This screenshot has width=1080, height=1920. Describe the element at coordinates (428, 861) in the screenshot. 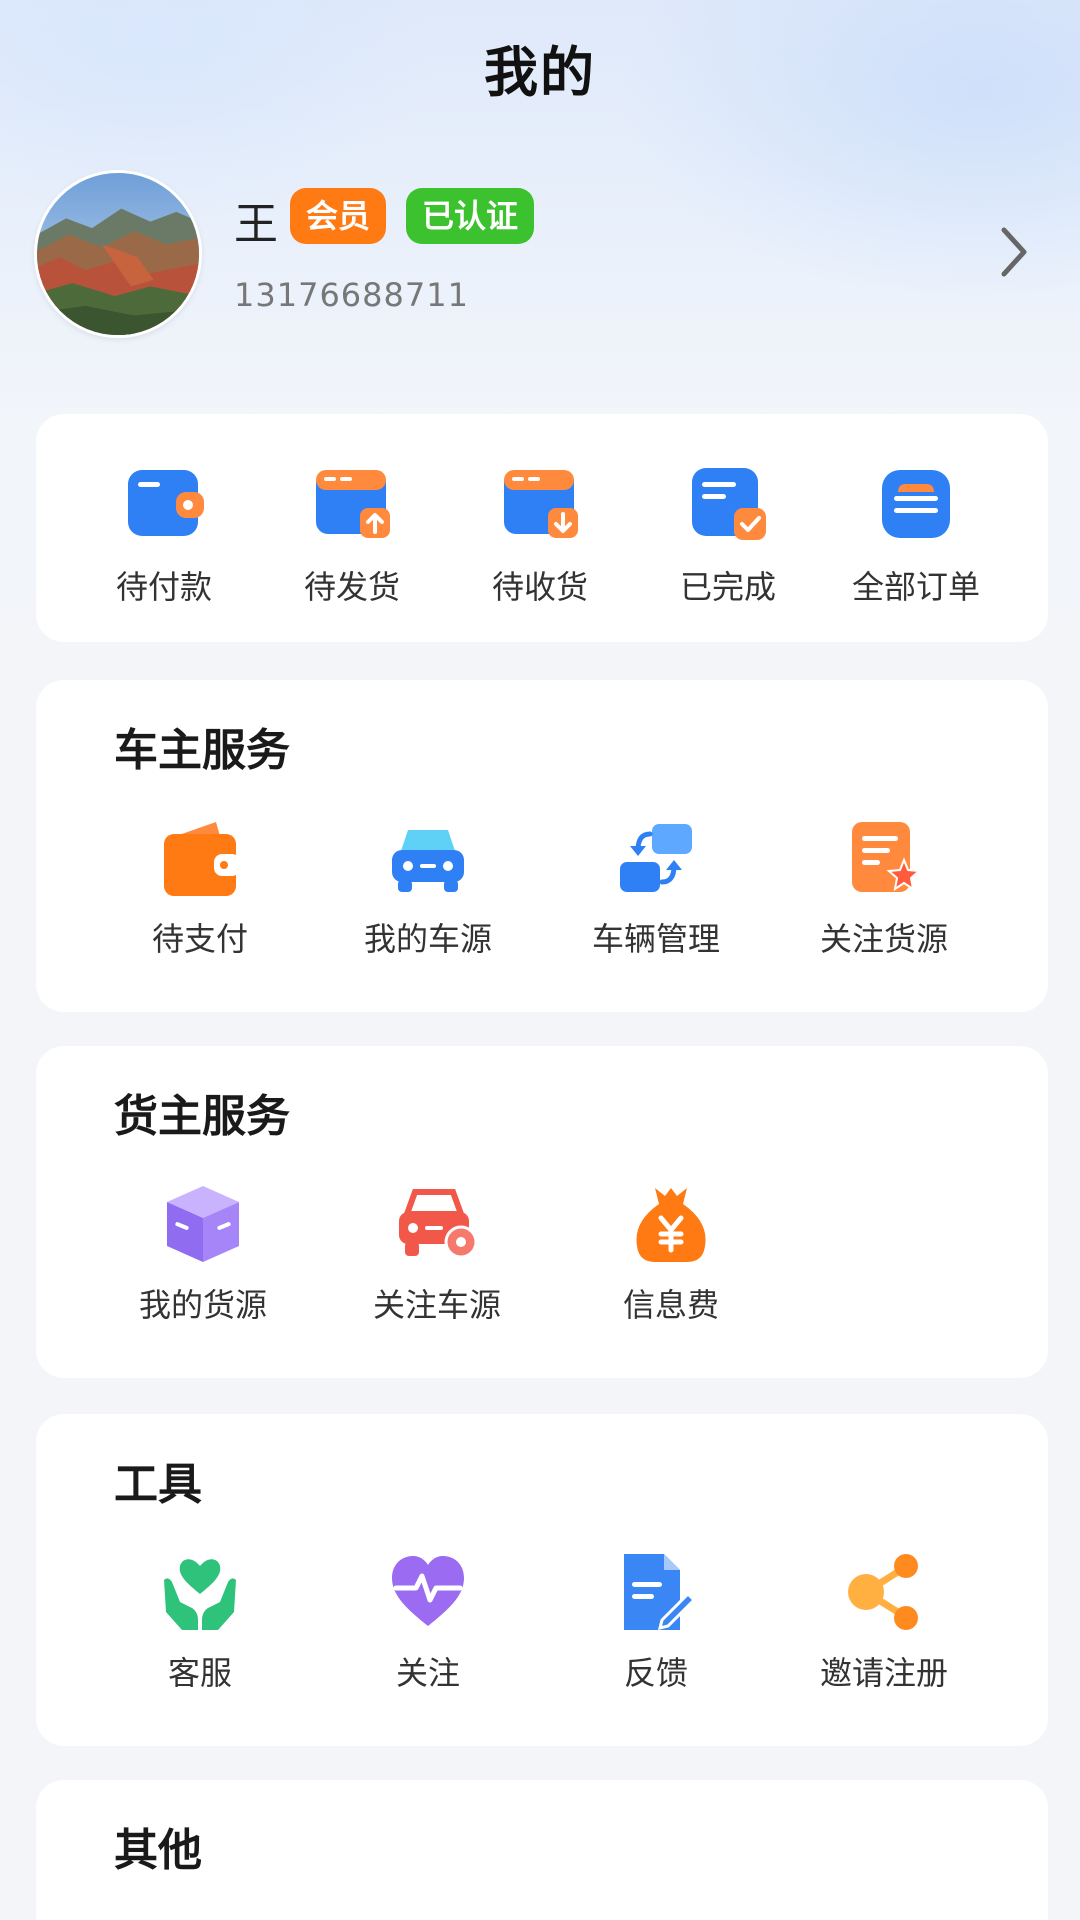

I see `car-icon` at that location.